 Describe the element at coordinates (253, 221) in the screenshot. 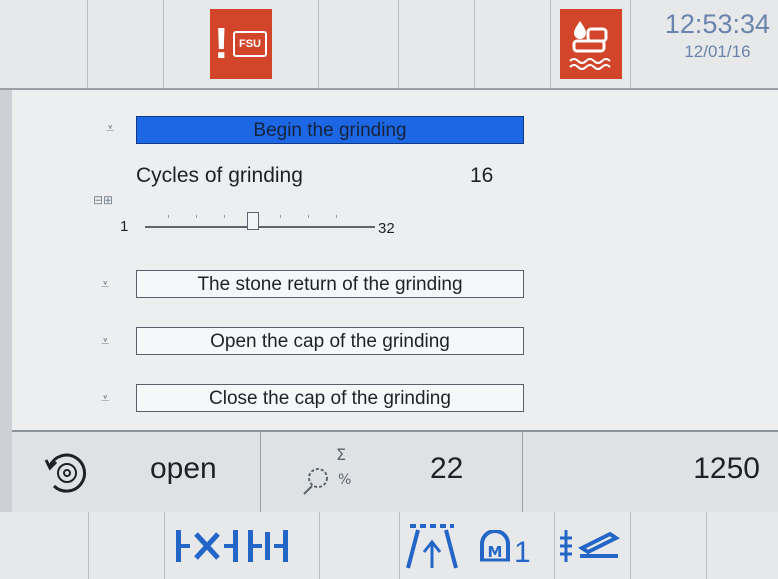

I see `cycles-slider-thumb` at that location.